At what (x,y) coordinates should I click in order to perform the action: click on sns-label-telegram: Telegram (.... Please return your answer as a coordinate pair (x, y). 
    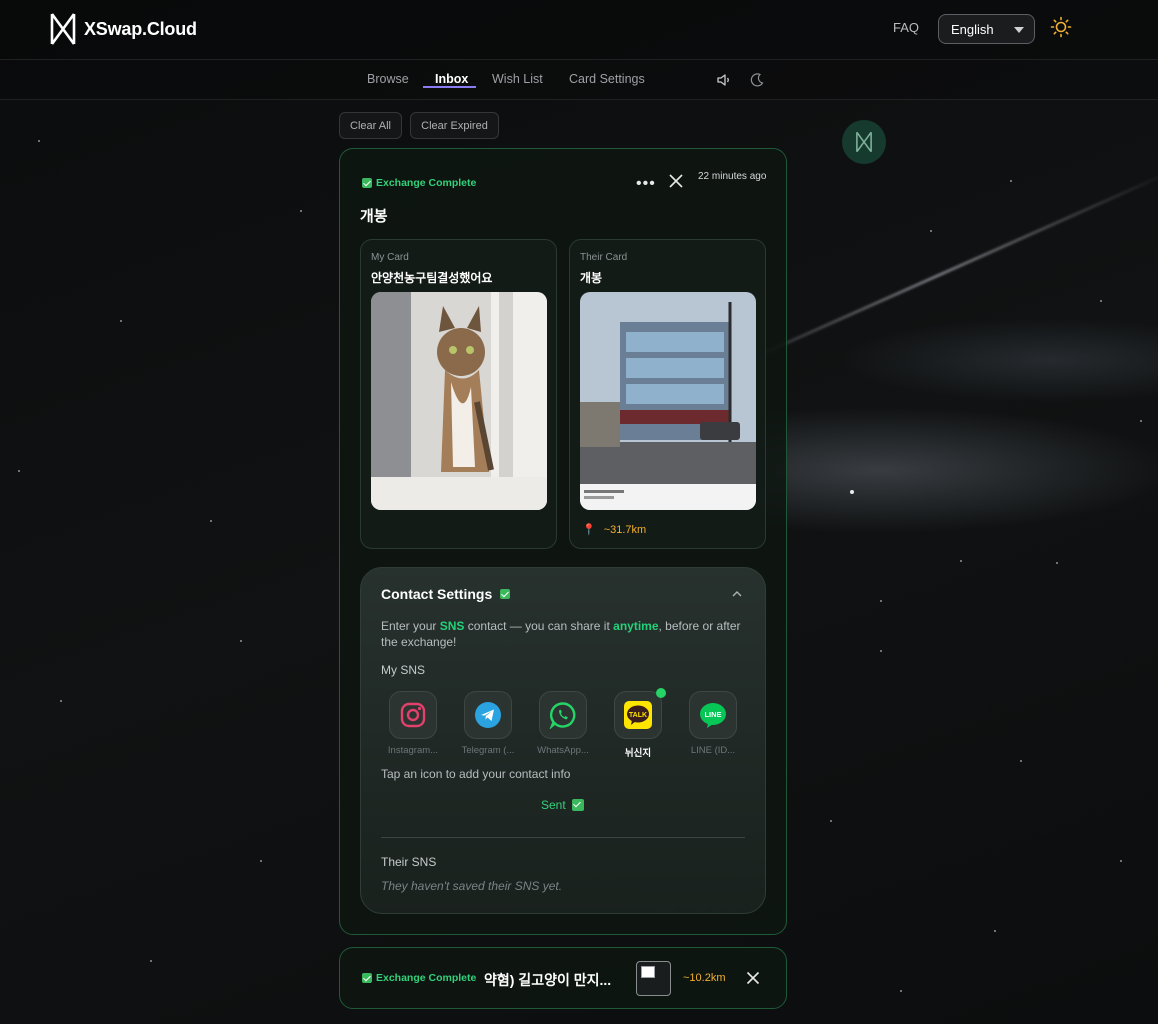
    Looking at the image, I should click on (488, 750).